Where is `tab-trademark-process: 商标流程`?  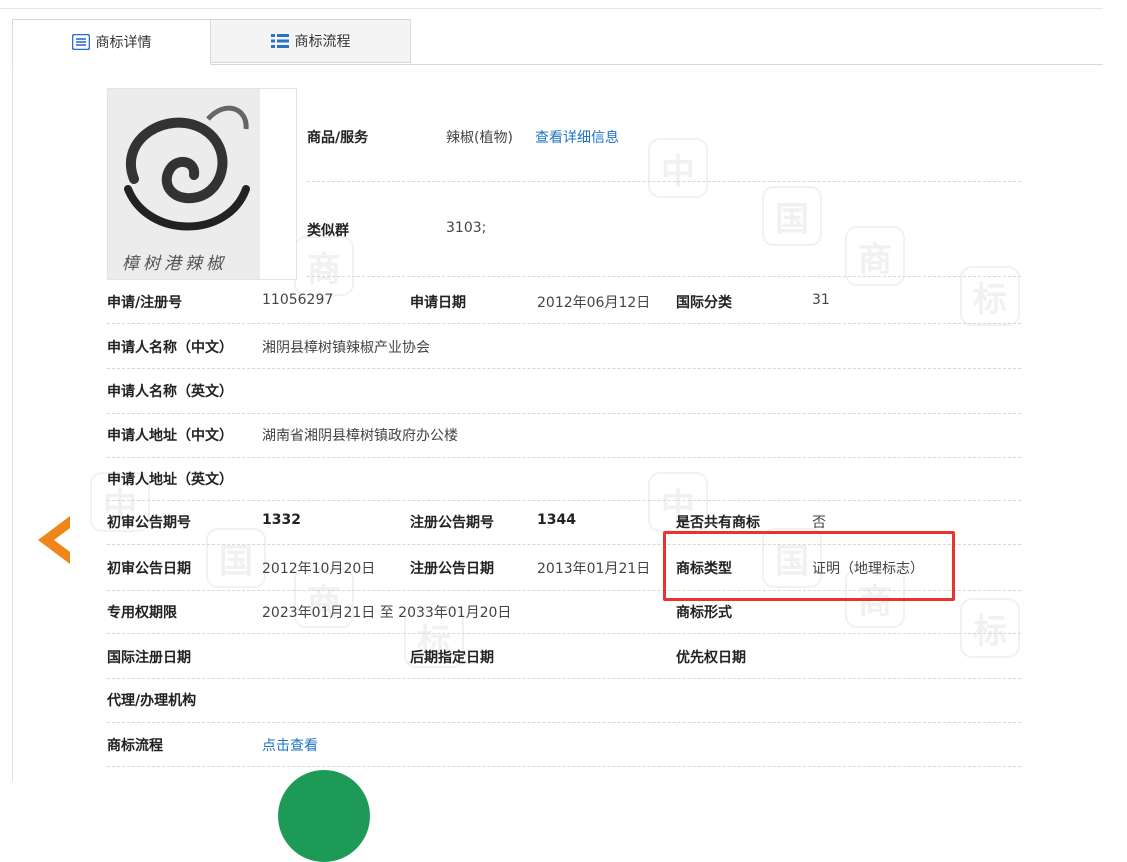
tab-trademark-process: 商标流程 is located at coordinates (311, 41).